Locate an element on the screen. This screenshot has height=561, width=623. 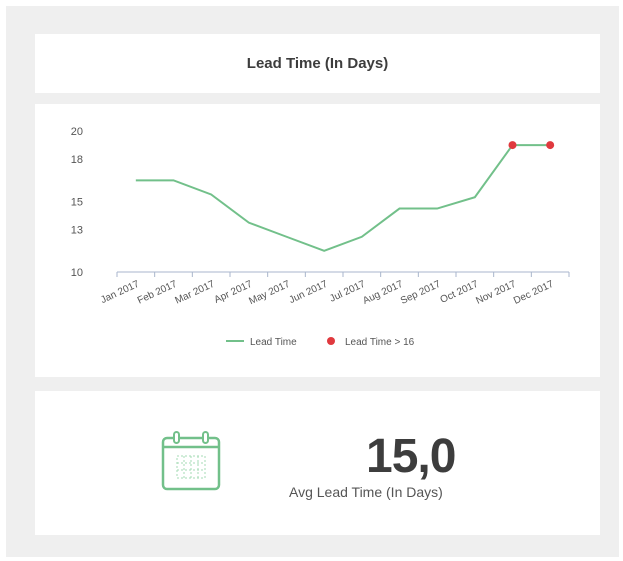
x-tick-label: Sep 2017 is located at coordinates (421, 293).